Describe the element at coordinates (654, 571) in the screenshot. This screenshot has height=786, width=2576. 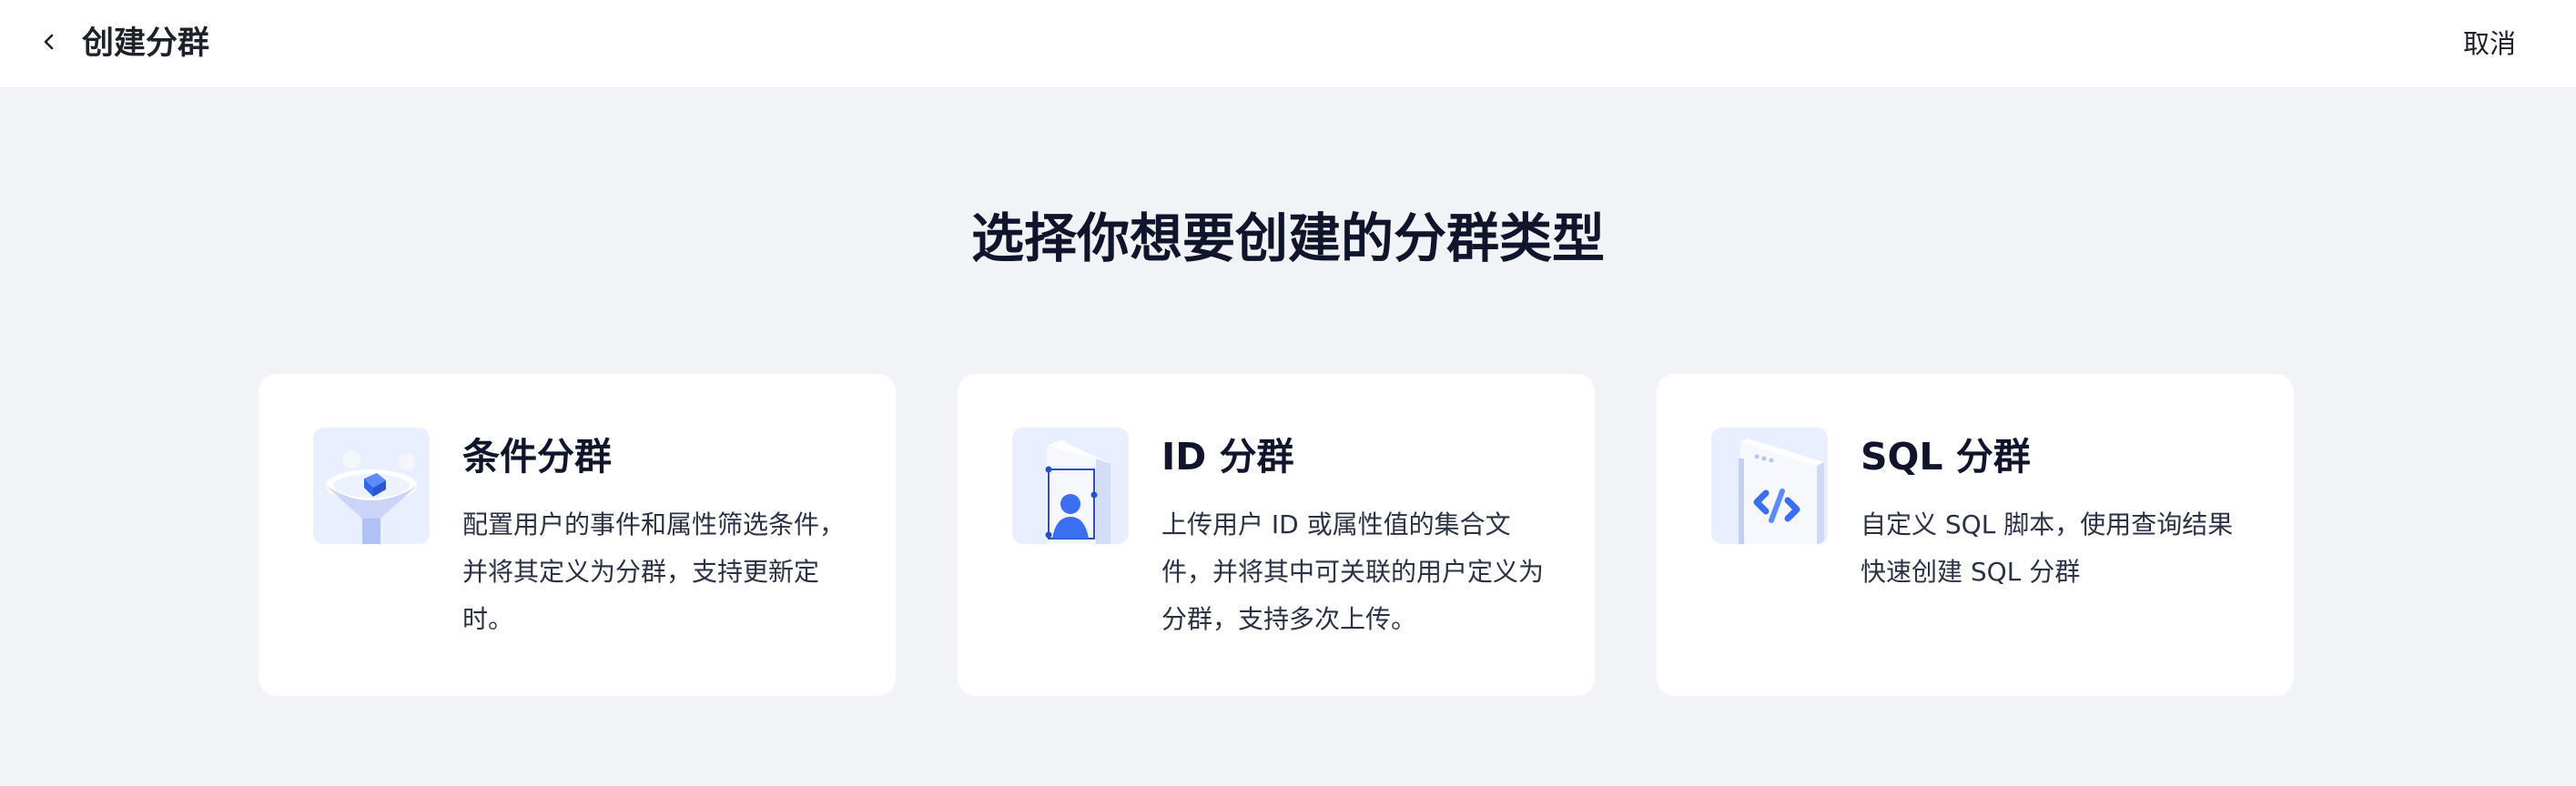
I see `card-description: 配置用户的事件和属性筛选条件，并将其定义为分群，支持更新定时。` at that location.